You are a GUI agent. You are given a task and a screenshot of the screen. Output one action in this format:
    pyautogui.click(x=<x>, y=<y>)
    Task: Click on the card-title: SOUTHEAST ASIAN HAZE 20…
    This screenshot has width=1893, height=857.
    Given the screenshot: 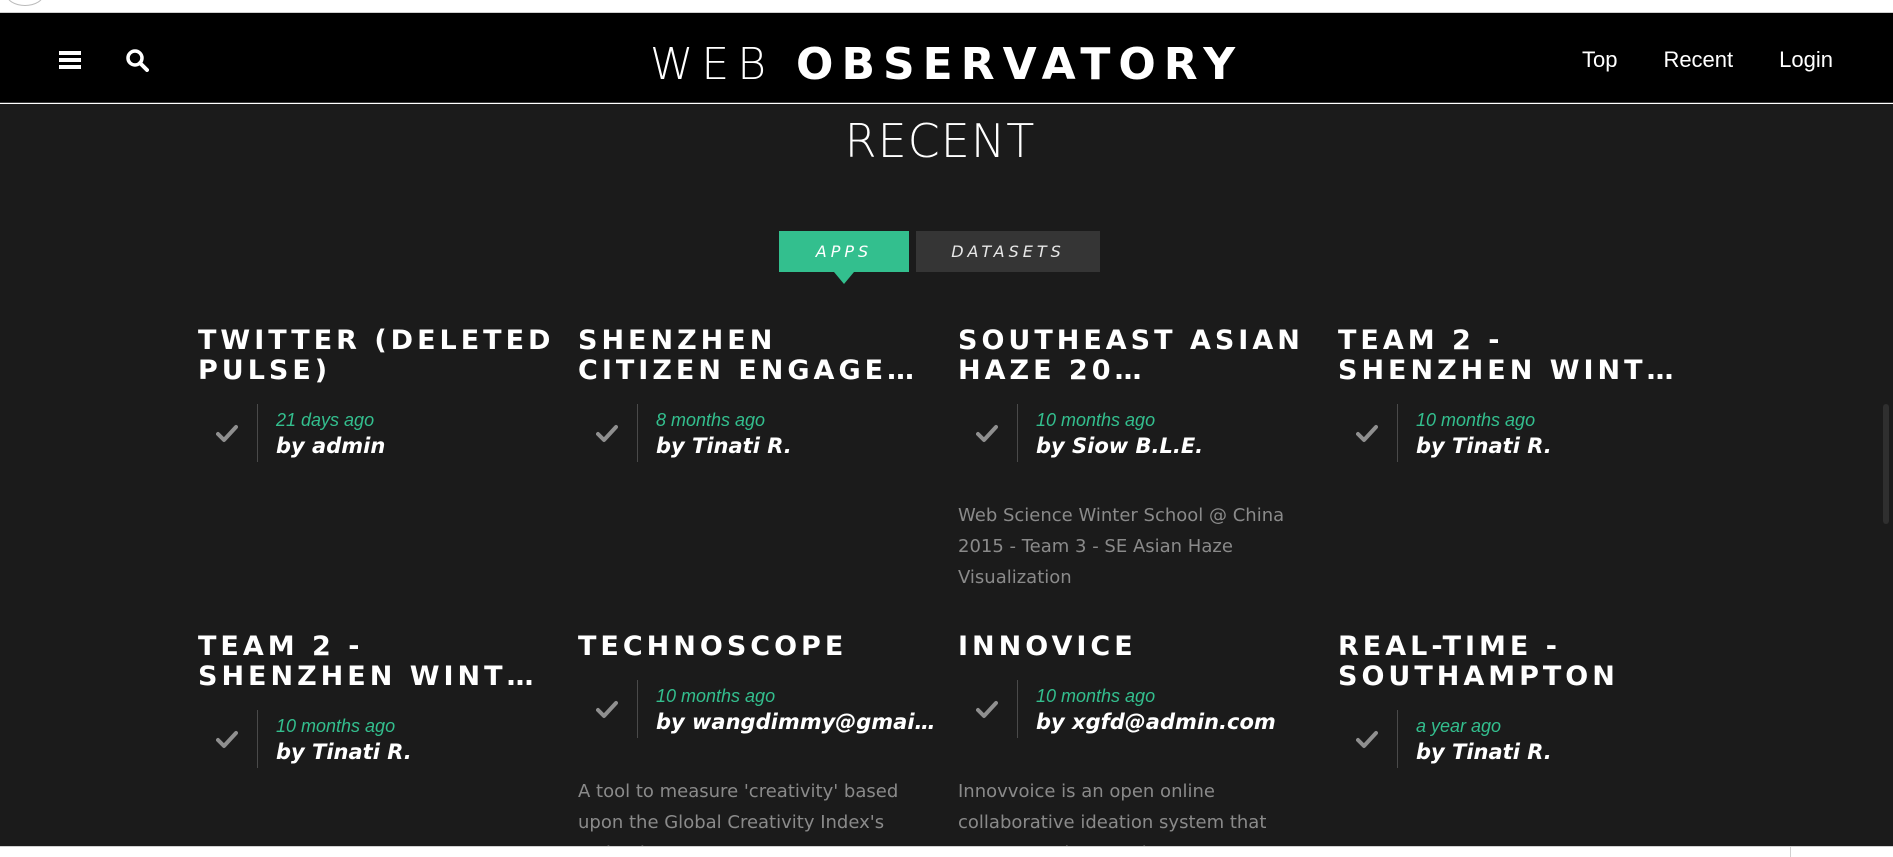 What is the action you would take?
    pyautogui.click(x=1133, y=356)
    